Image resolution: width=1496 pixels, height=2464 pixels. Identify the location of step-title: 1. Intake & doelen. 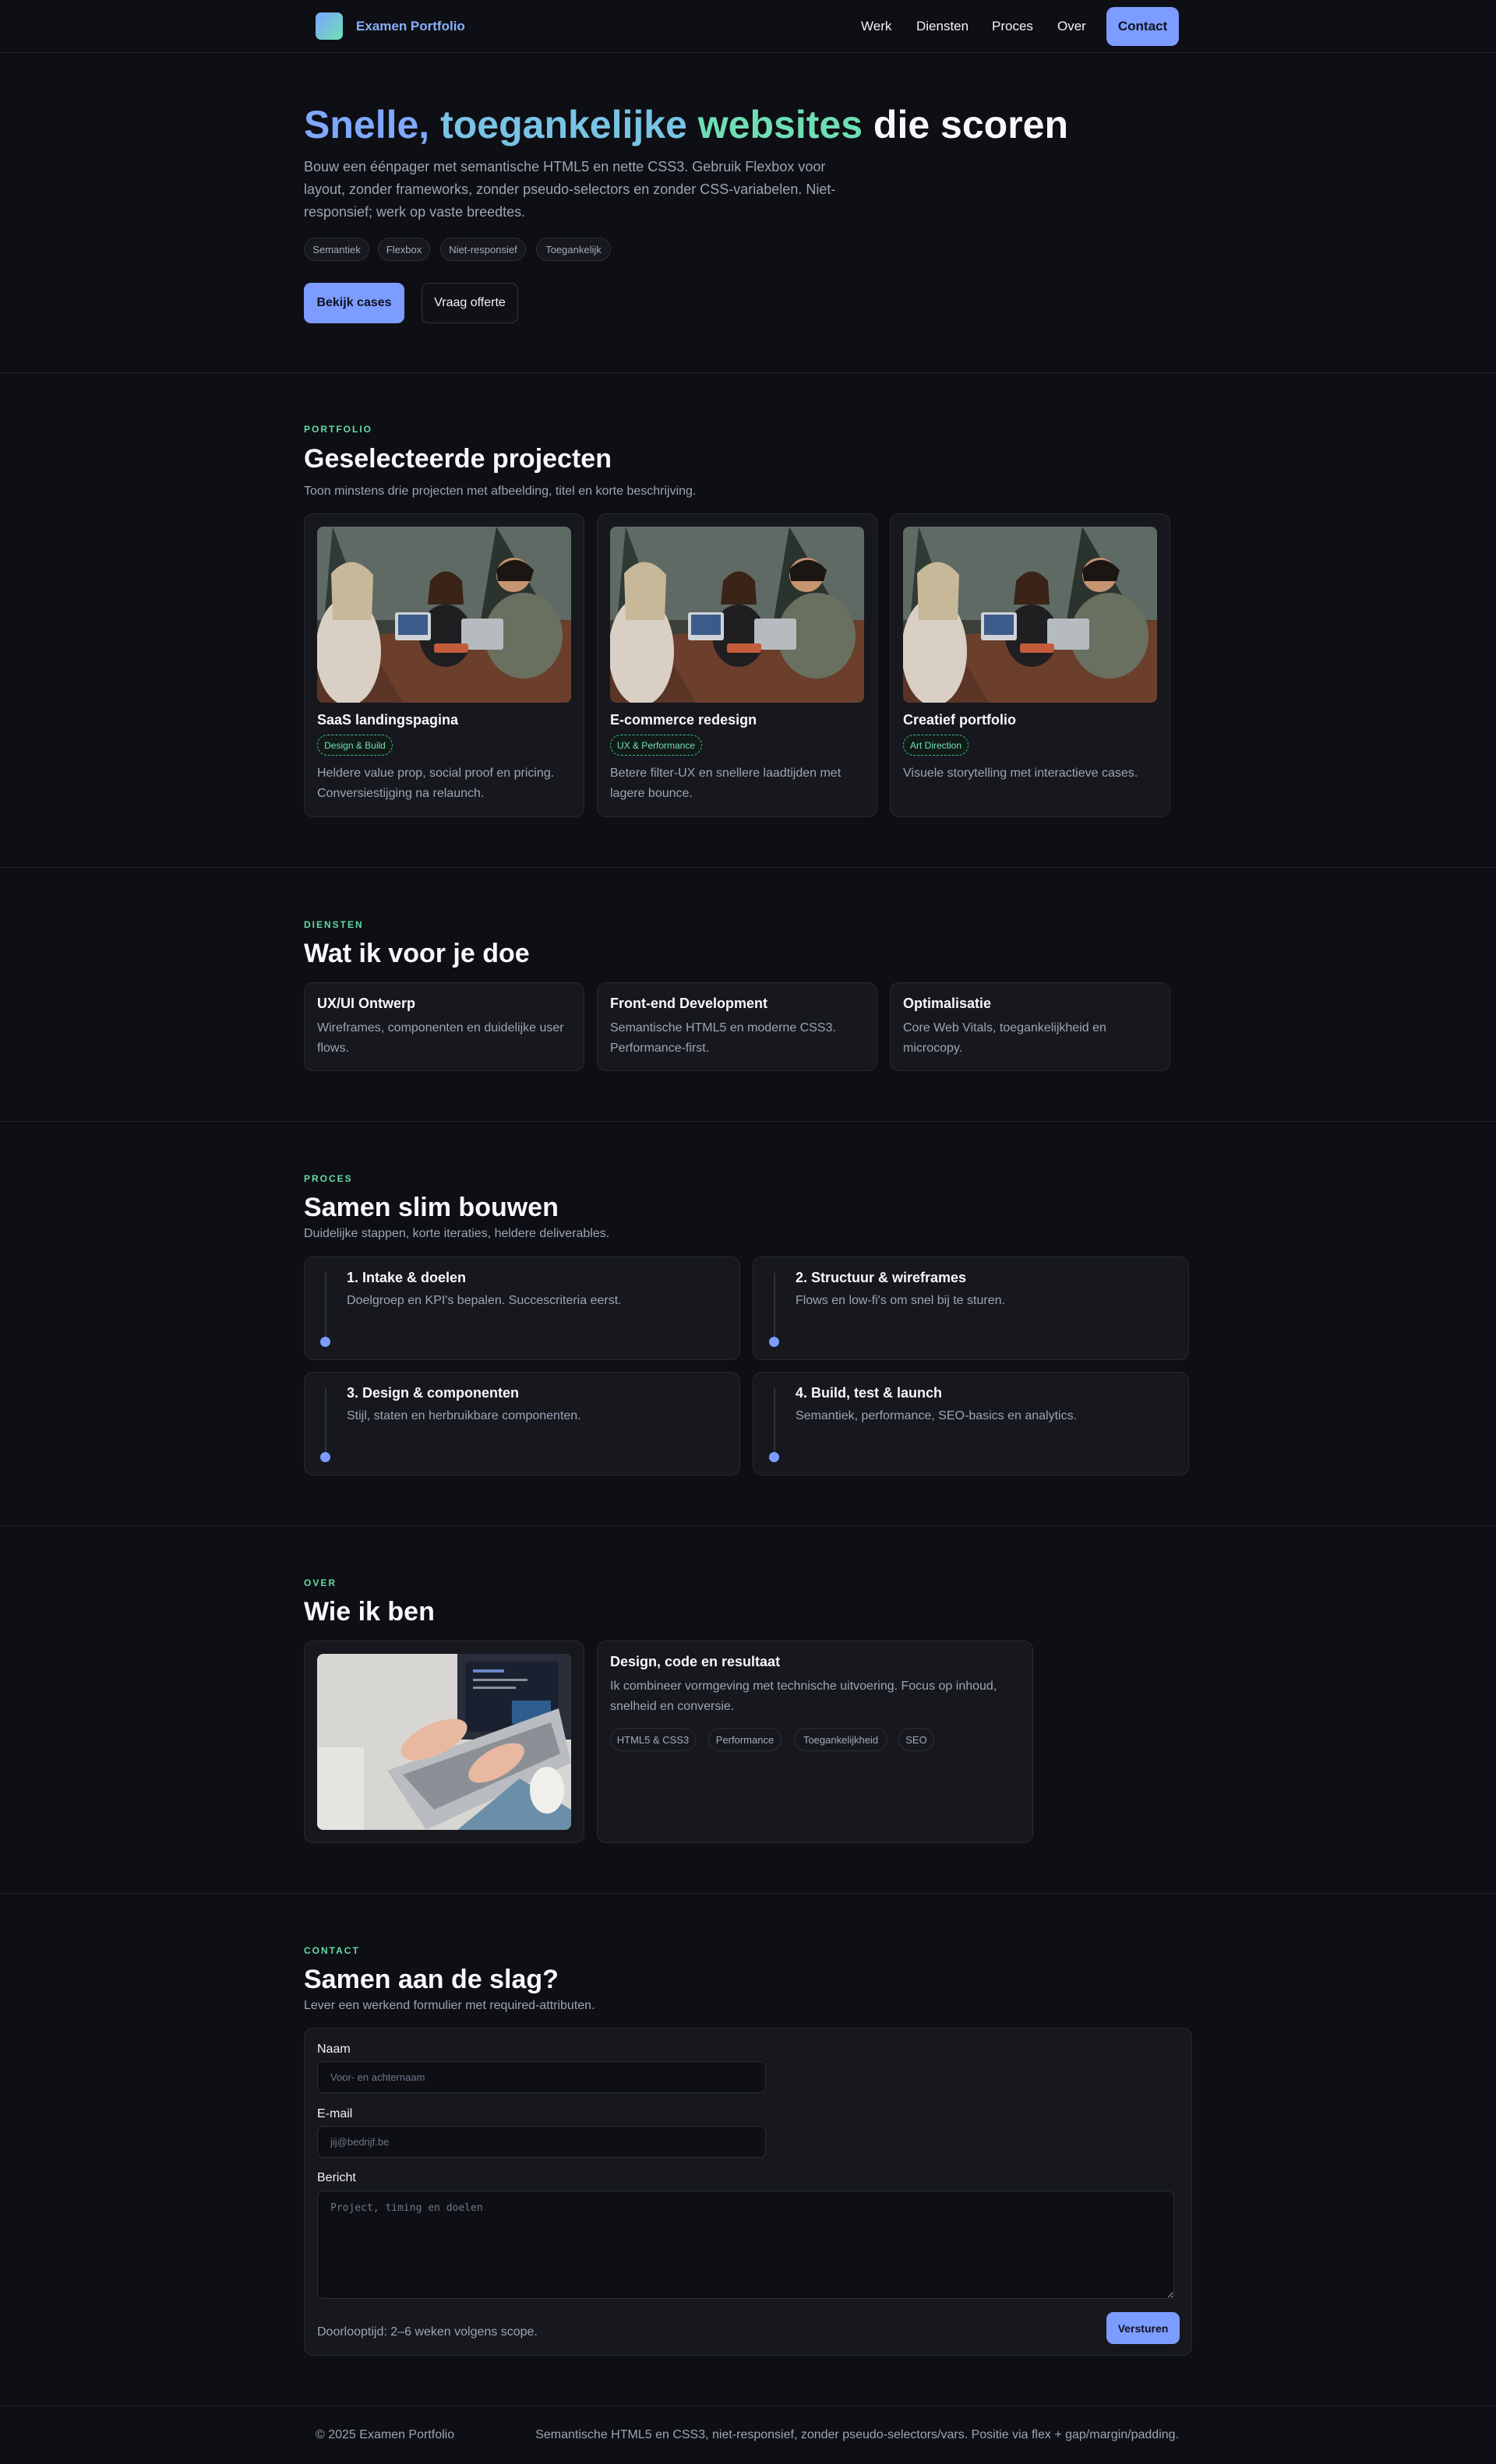
(407, 1277).